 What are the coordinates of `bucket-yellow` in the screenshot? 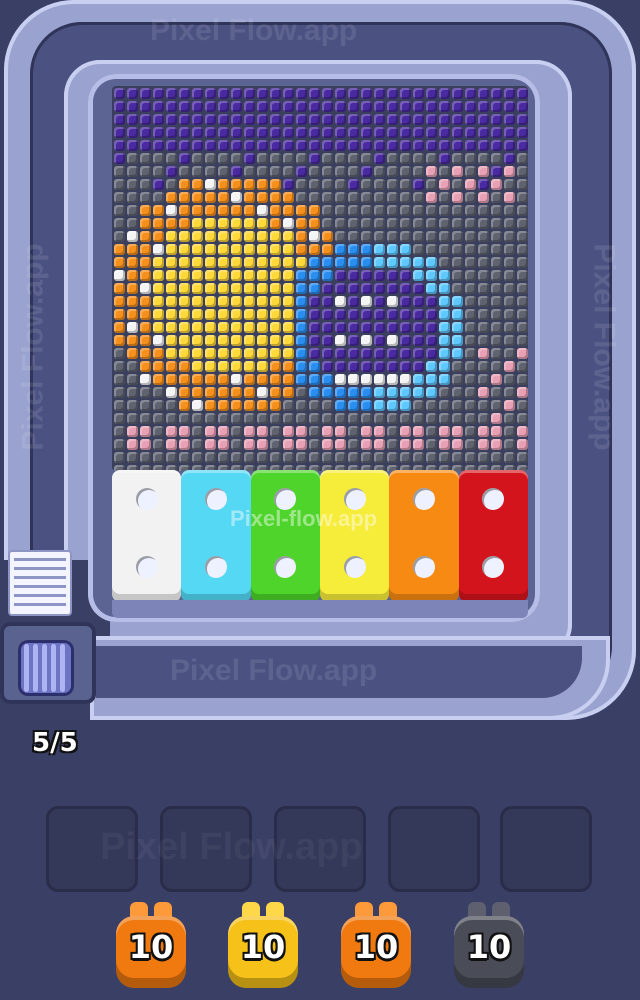 It's located at (354, 536).